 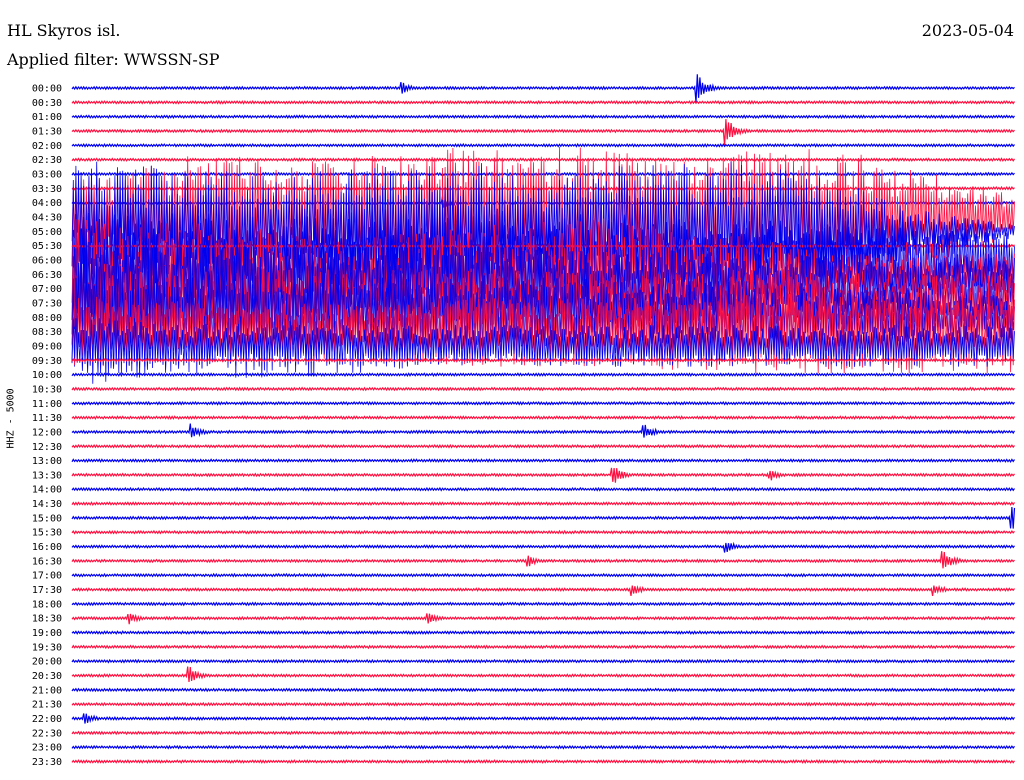 What do you see at coordinates (47, 547) in the screenshot?
I see `row-time-label: 16:00` at bounding box center [47, 547].